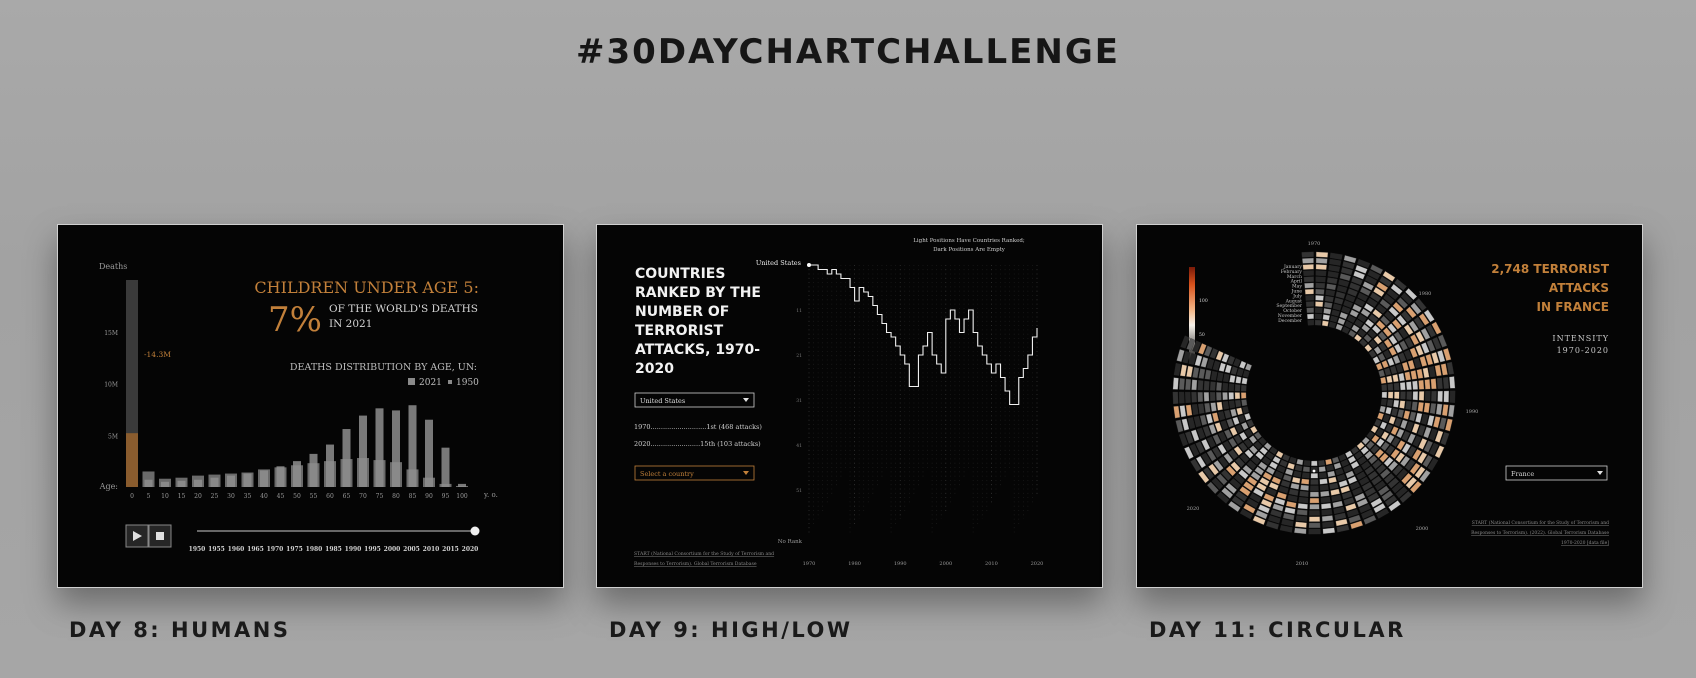  Describe the element at coordinates (790, 542) in the screenshot. I see `no-rank-label: No Rank` at that location.